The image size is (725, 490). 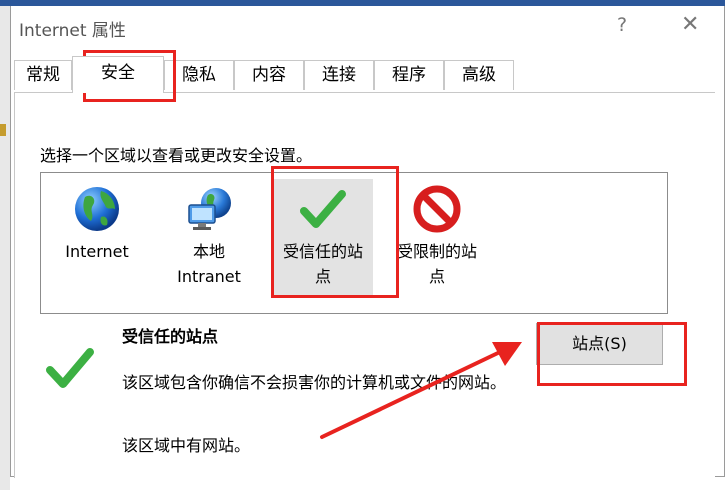 What do you see at coordinates (367, 26) in the screenshot?
I see `title-bar: Internet 属性 ? ✕` at bounding box center [367, 26].